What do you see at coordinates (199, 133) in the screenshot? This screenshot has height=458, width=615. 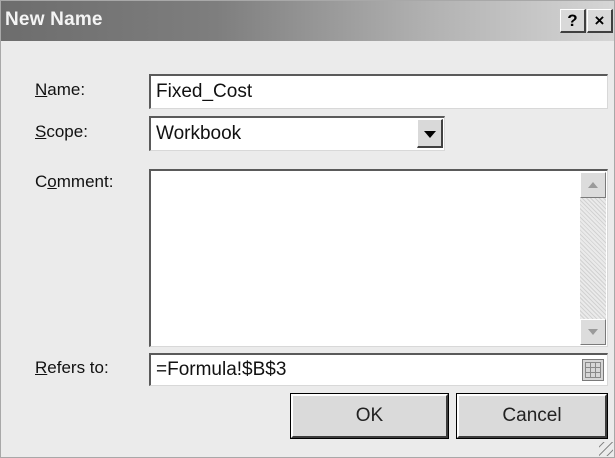 I see `scope-value: Workbook` at bounding box center [199, 133].